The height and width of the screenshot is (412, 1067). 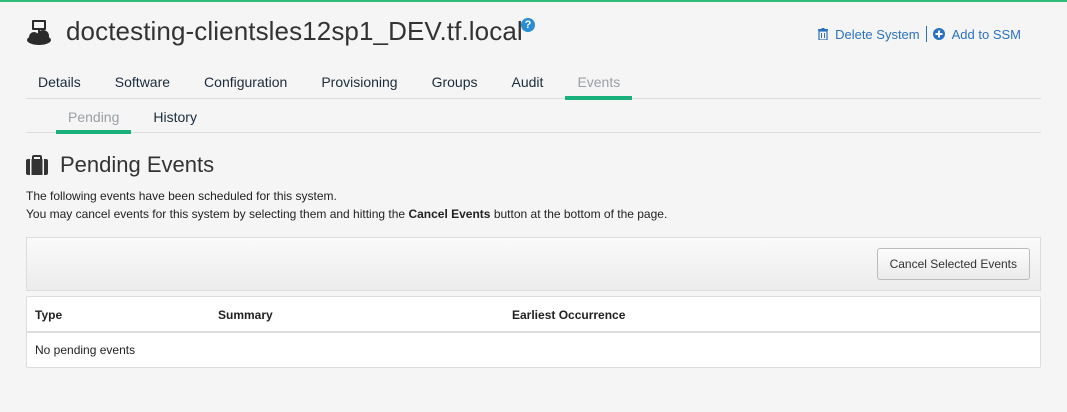 What do you see at coordinates (823, 34) in the screenshot?
I see `trash-icon` at bounding box center [823, 34].